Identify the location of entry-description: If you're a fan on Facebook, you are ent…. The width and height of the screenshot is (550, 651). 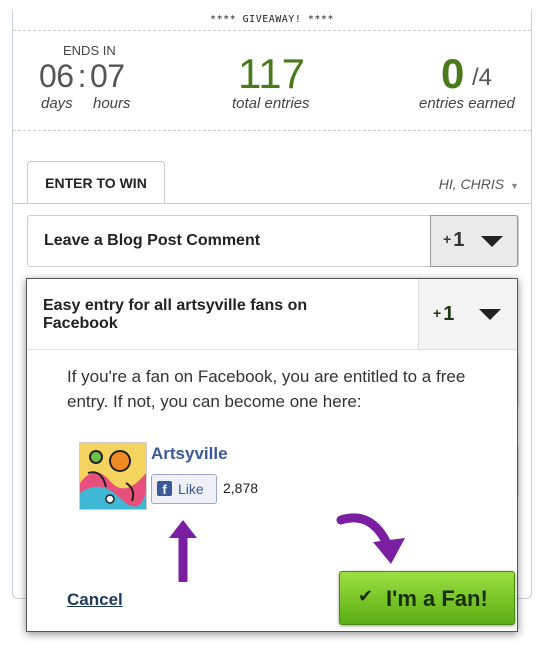
(266, 389).